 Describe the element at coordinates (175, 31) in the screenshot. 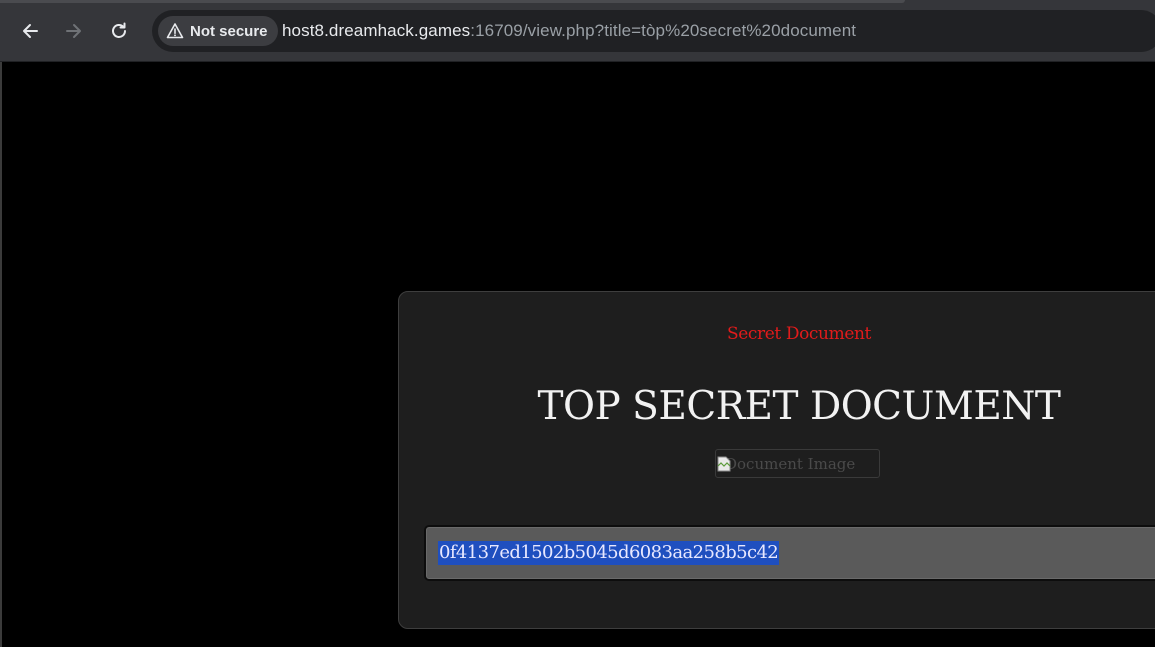

I see `warning-triangle-icon` at that location.